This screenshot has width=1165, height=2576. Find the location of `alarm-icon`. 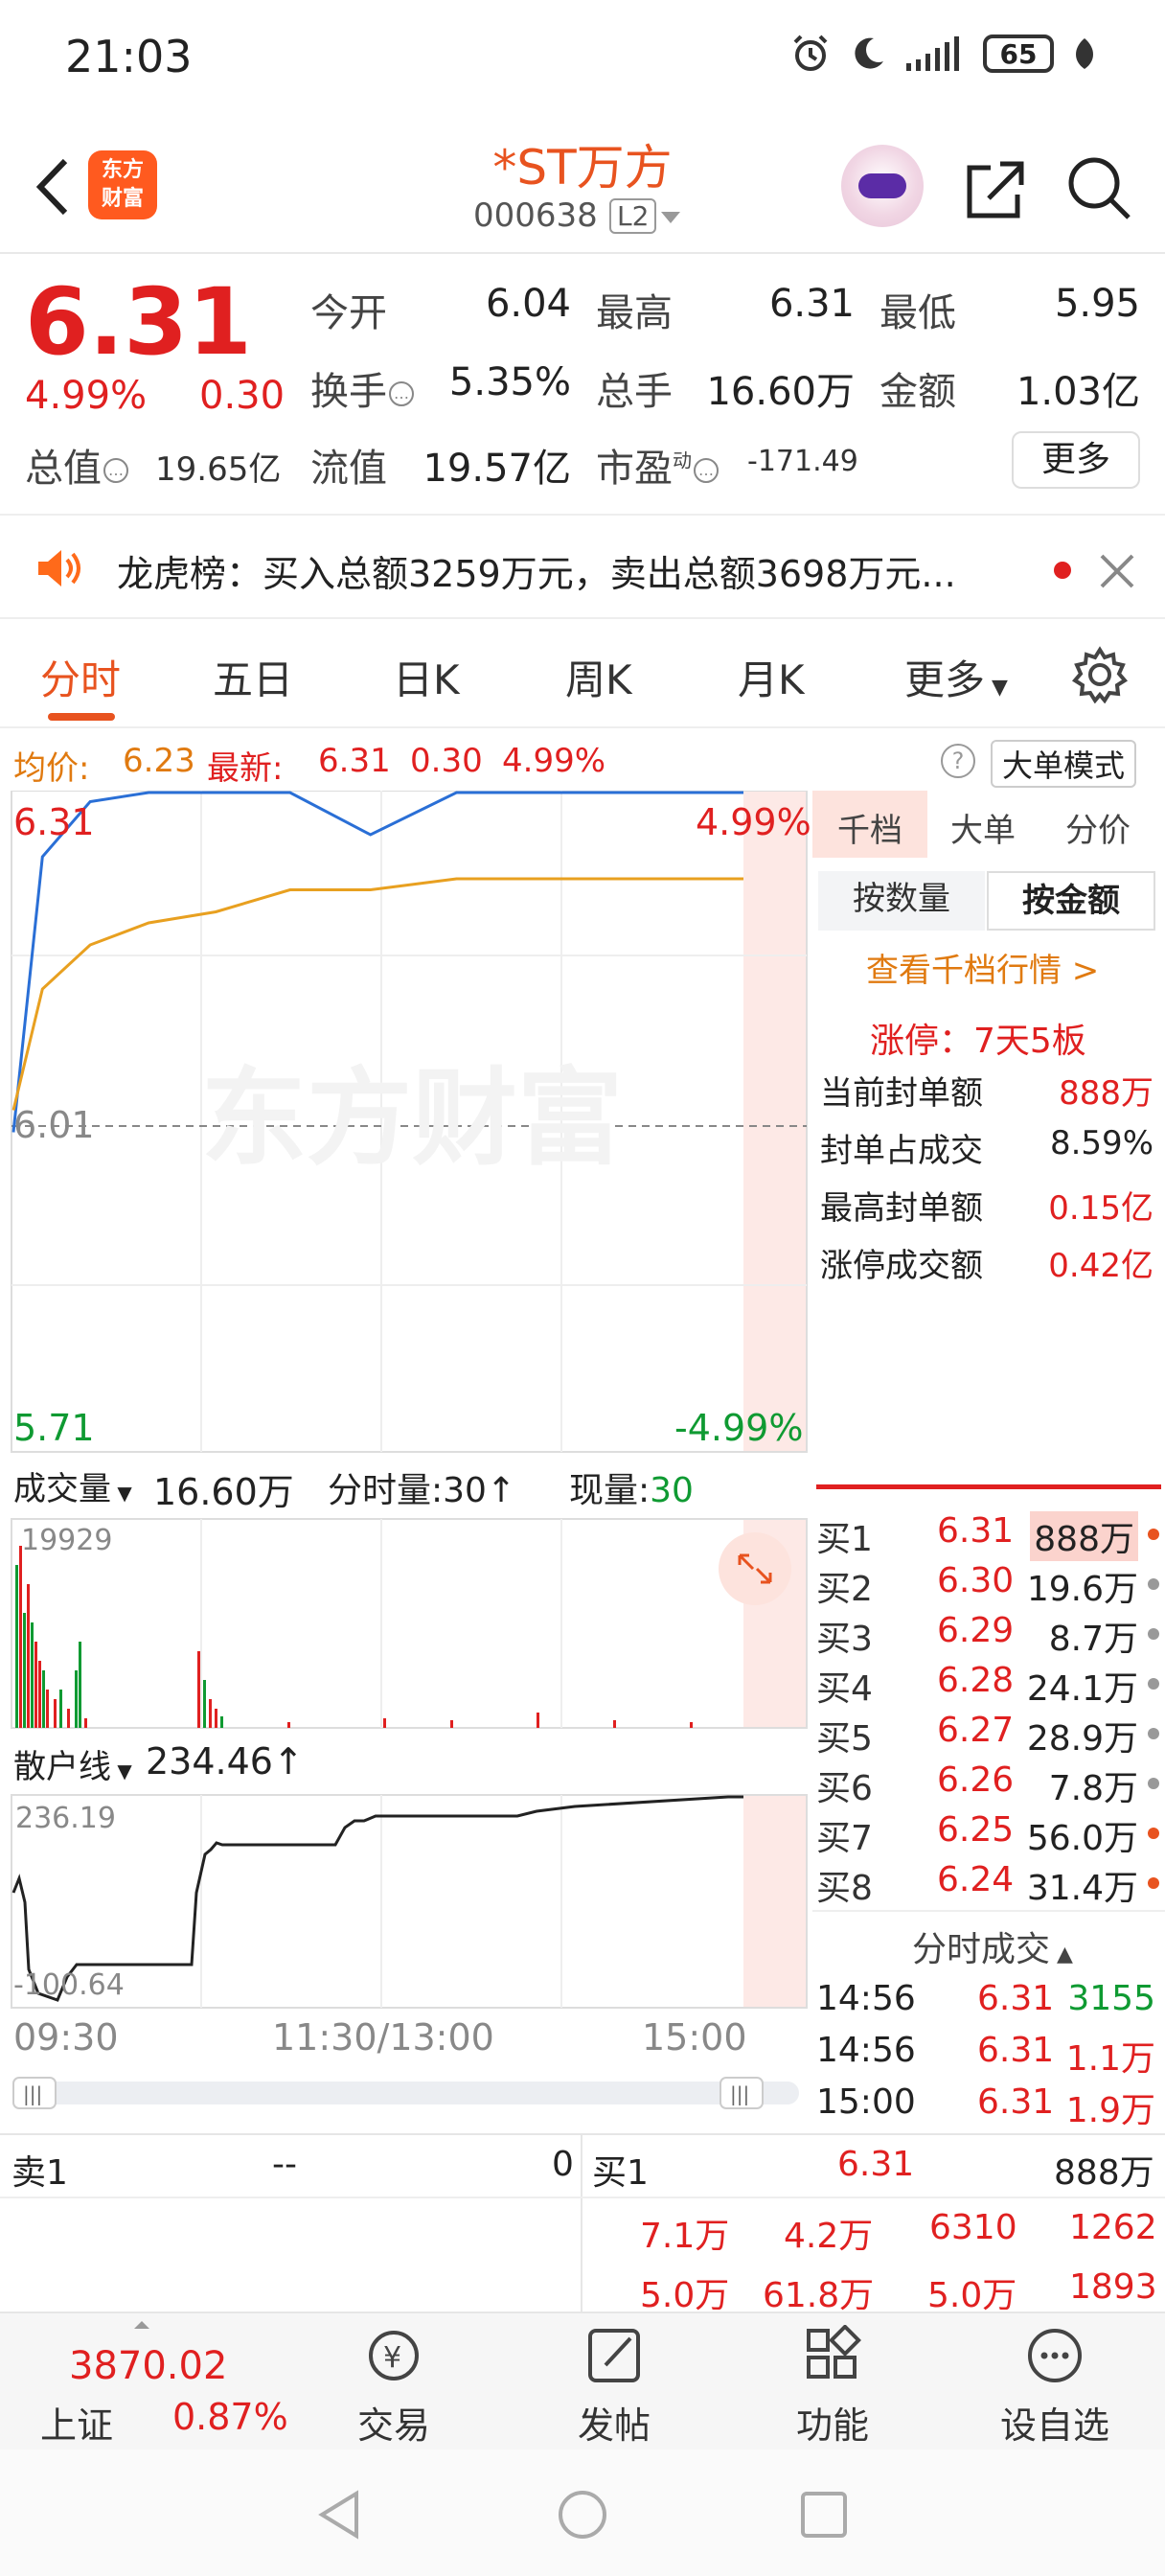

alarm-icon is located at coordinates (811, 52).